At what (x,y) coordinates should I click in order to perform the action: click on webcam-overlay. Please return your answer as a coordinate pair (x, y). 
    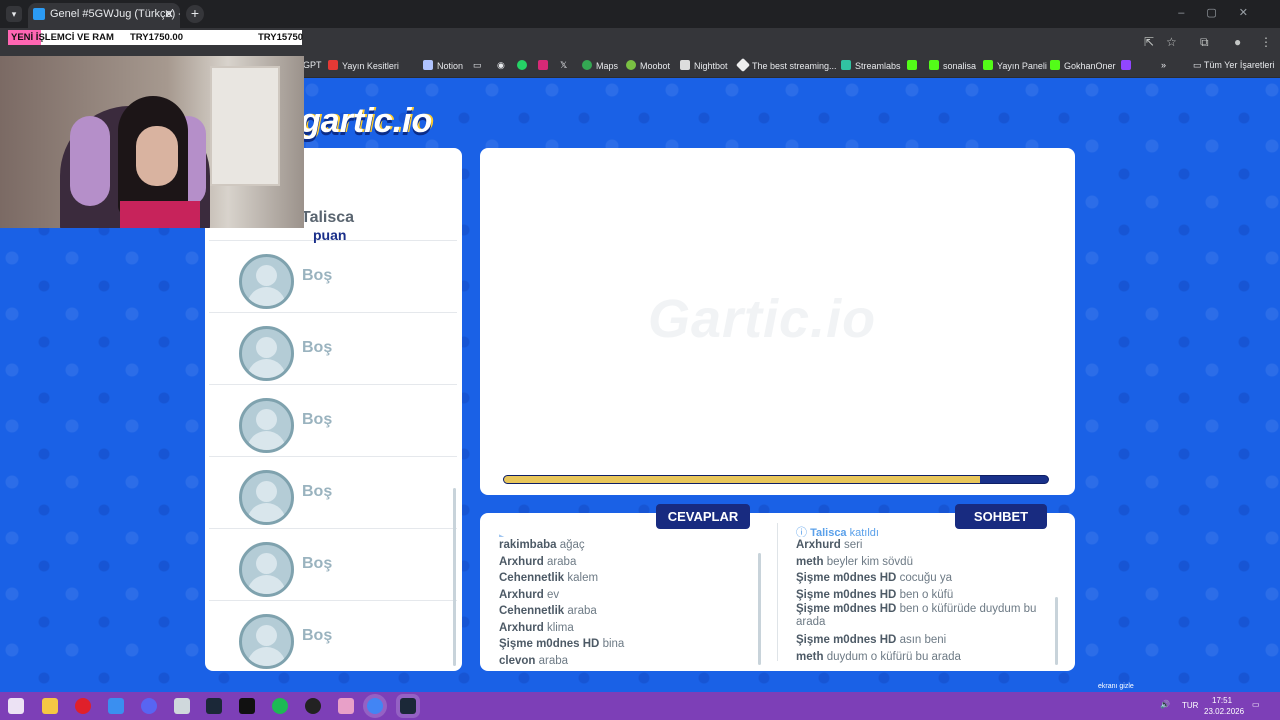
    Looking at the image, I should click on (152, 142).